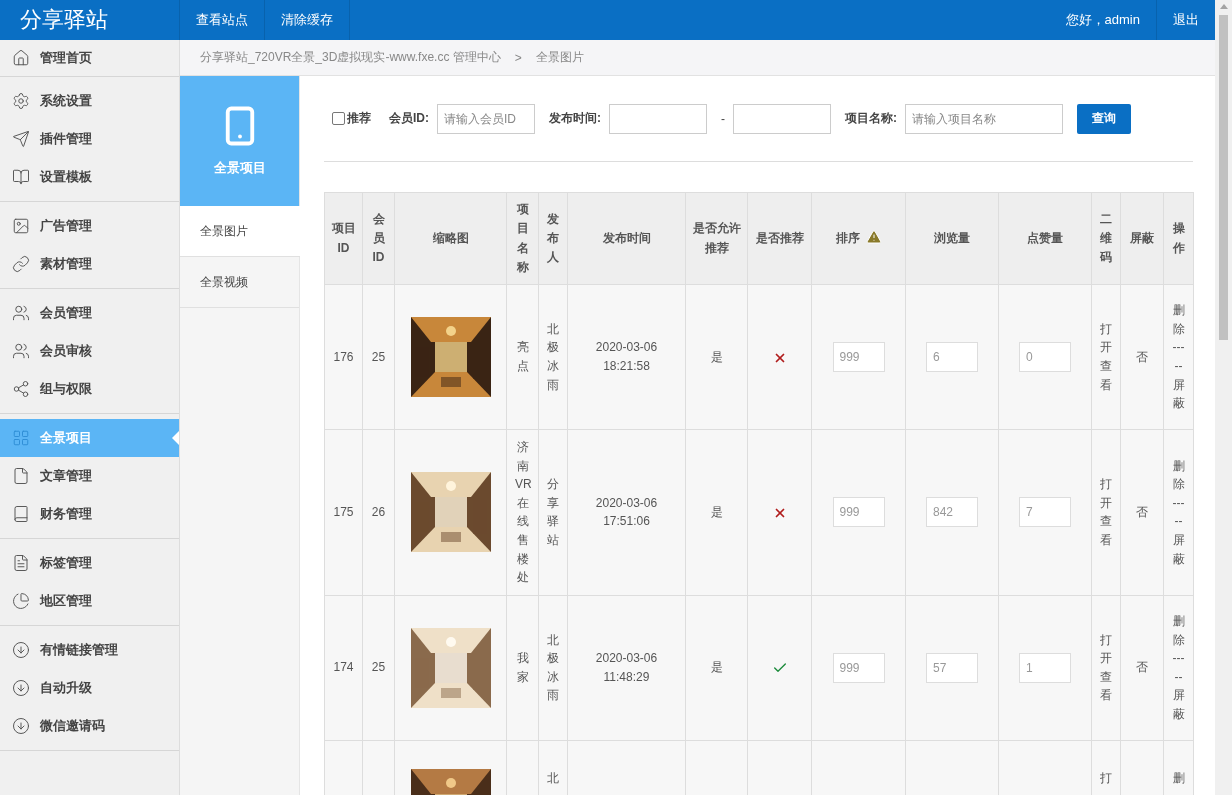  I want to click on end-date-field, so click(782, 118).